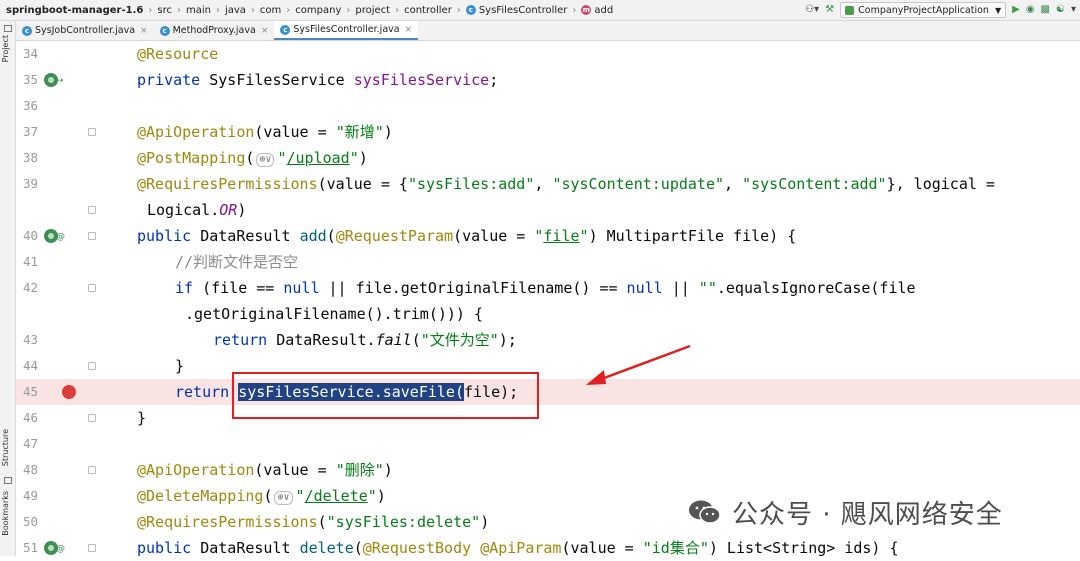  I want to click on editor-tab: c SysFilesController.java ×, so click(346, 30).